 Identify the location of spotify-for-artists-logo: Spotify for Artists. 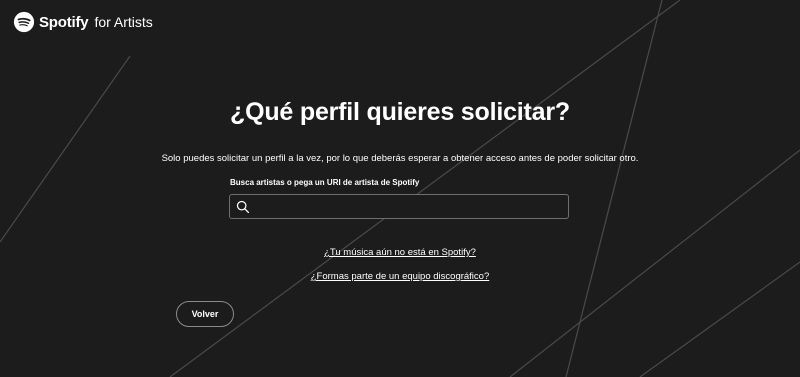
(83, 22).